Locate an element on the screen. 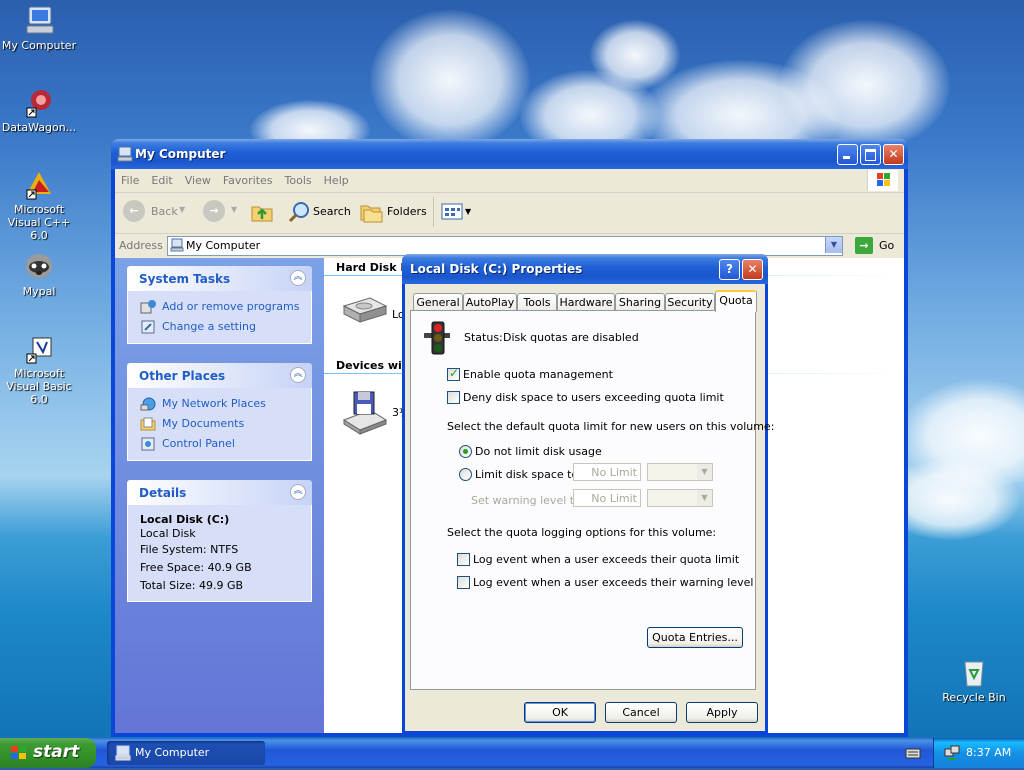  control-panel-icon is located at coordinates (148, 444).